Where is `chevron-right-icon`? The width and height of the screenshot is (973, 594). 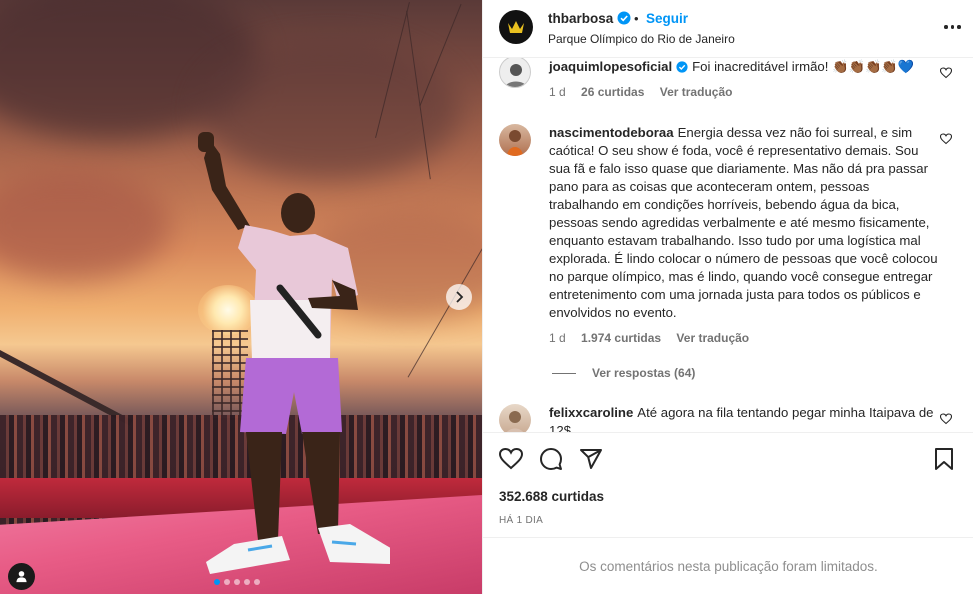
chevron-right-icon is located at coordinates (460, 297).